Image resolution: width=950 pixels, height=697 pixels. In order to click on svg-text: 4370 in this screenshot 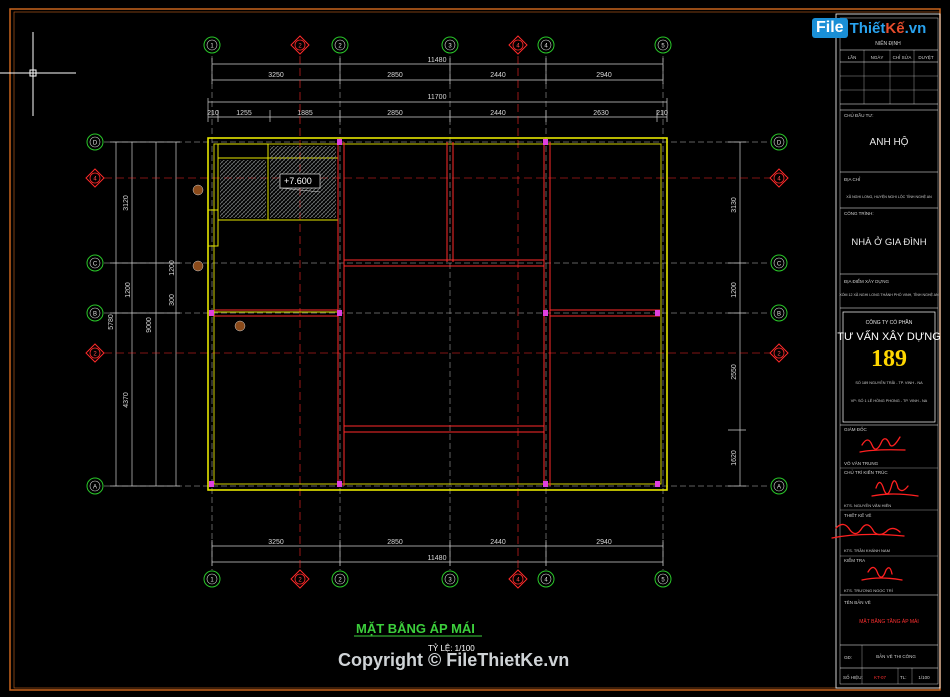, I will do `click(126, 400)`.